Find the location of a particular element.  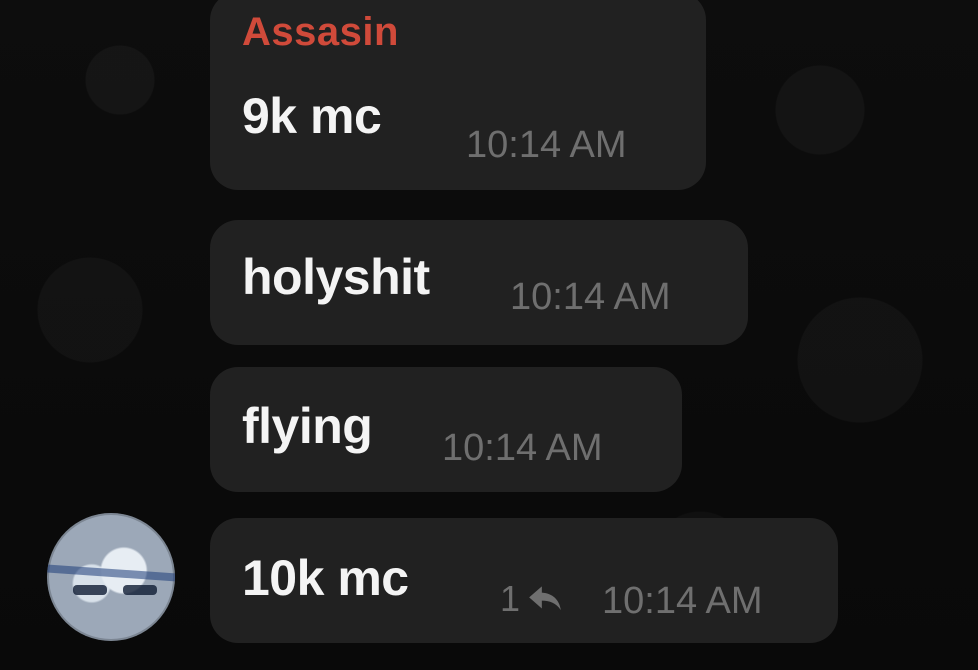

reply-indicator: 1 is located at coordinates (532, 599).